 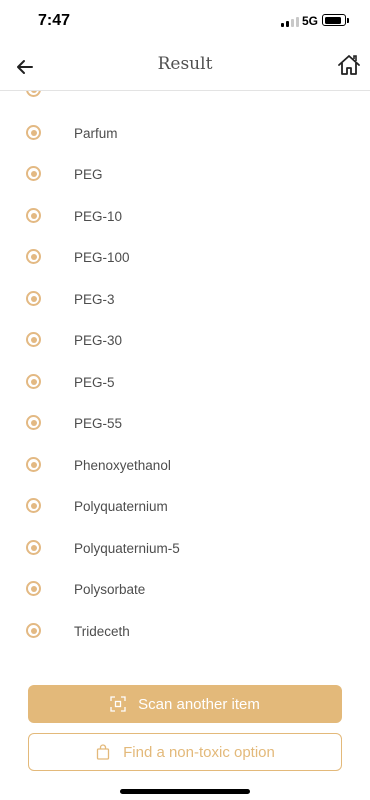 I want to click on scan-another-label: Scan another item, so click(x=199, y=704).